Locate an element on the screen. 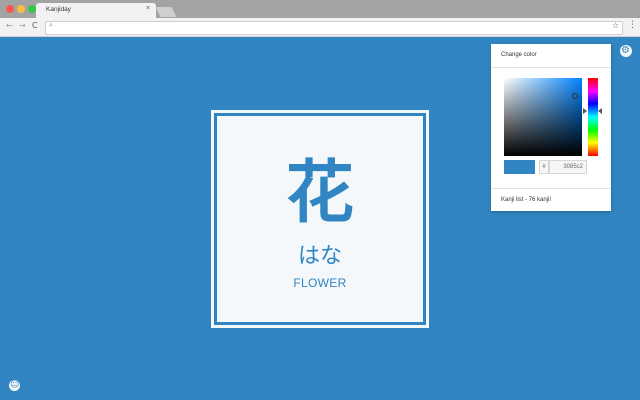 Image resolution: width=640 pixels, height=400 pixels. smile-icon: ☺ is located at coordinates (15, 385).